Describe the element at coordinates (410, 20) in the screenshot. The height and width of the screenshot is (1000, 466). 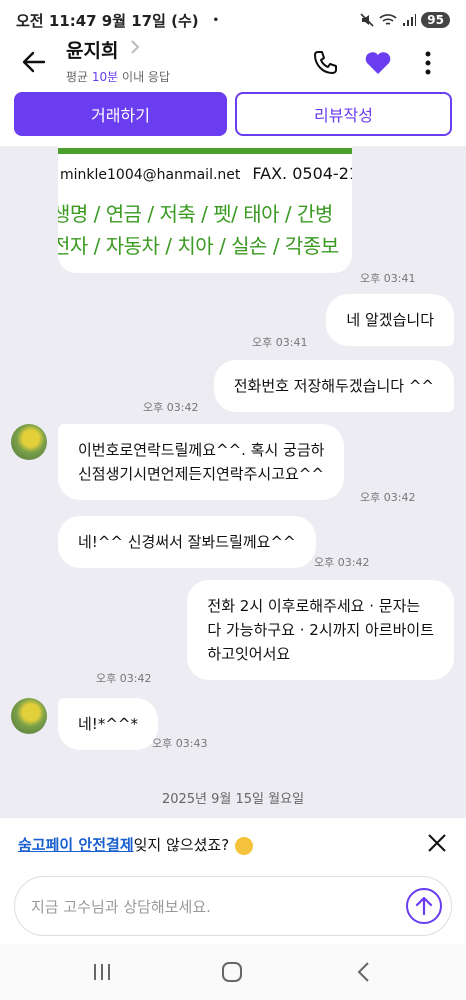
I see `signal-icon` at that location.